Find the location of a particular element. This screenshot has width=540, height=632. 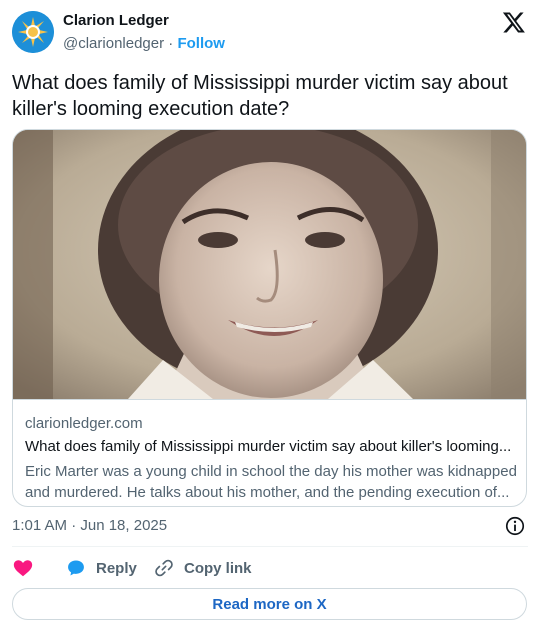

like-button is located at coordinates (23, 568).